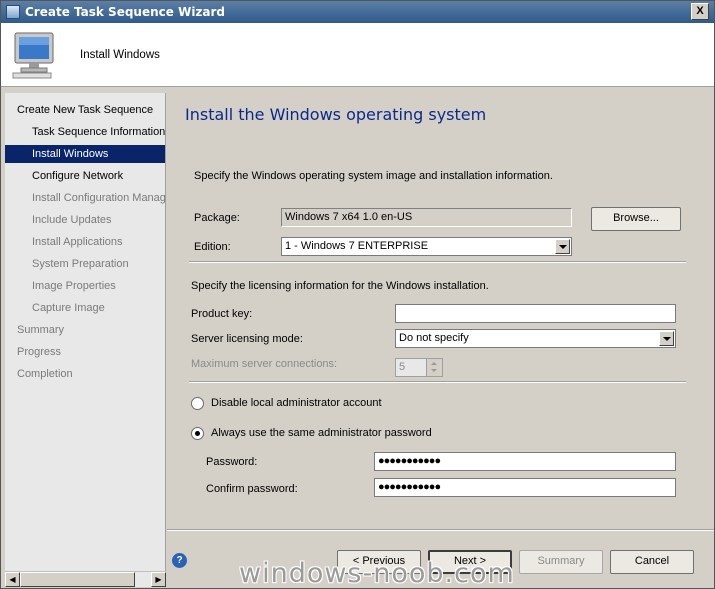 The image size is (715, 589). I want to click on computer-monitor-icon, so click(33, 55).